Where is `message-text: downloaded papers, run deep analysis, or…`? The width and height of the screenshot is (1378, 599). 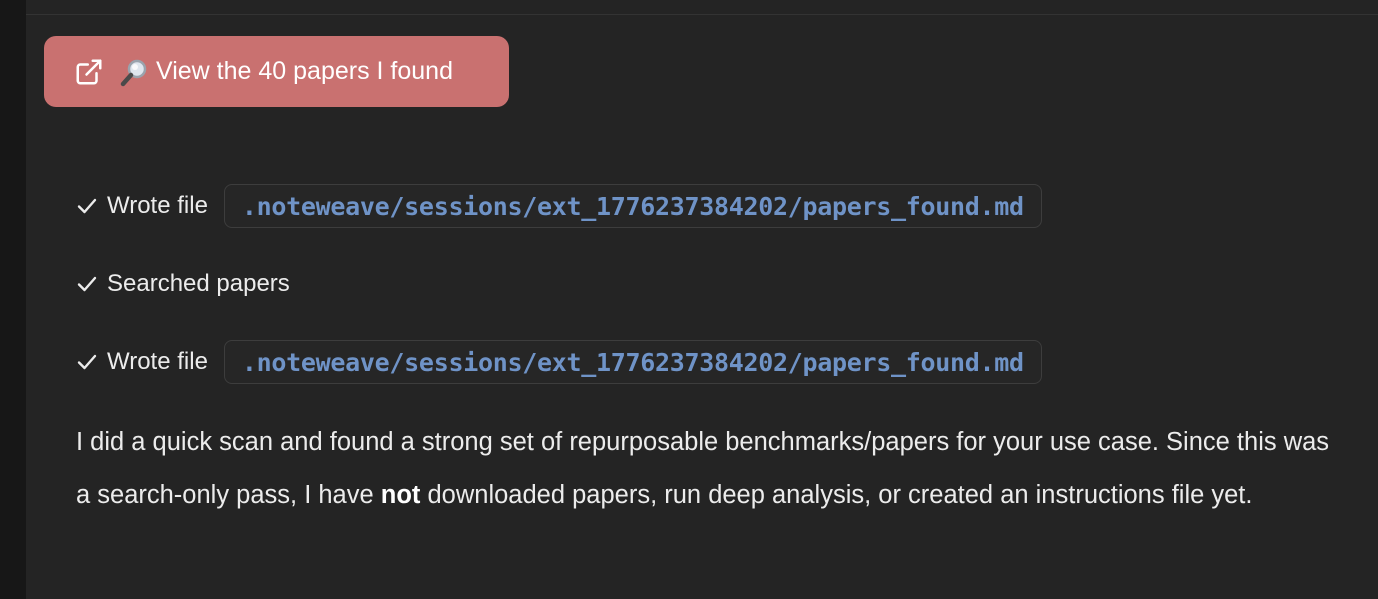
message-text: downloaded papers, run deep analysis, or… is located at coordinates (836, 495).